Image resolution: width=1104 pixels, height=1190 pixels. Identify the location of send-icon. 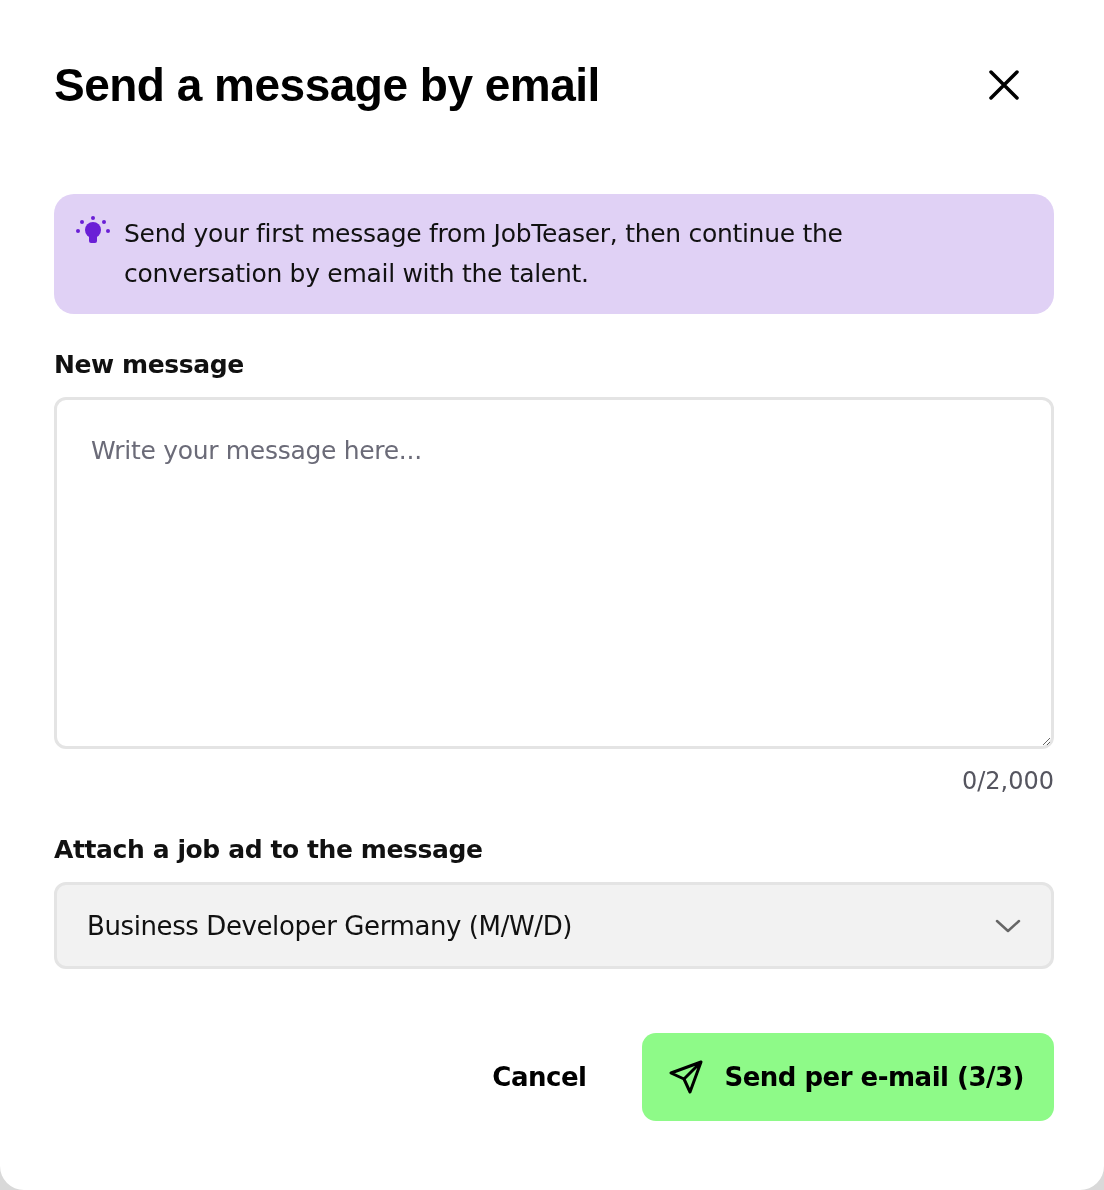
(686, 1077).